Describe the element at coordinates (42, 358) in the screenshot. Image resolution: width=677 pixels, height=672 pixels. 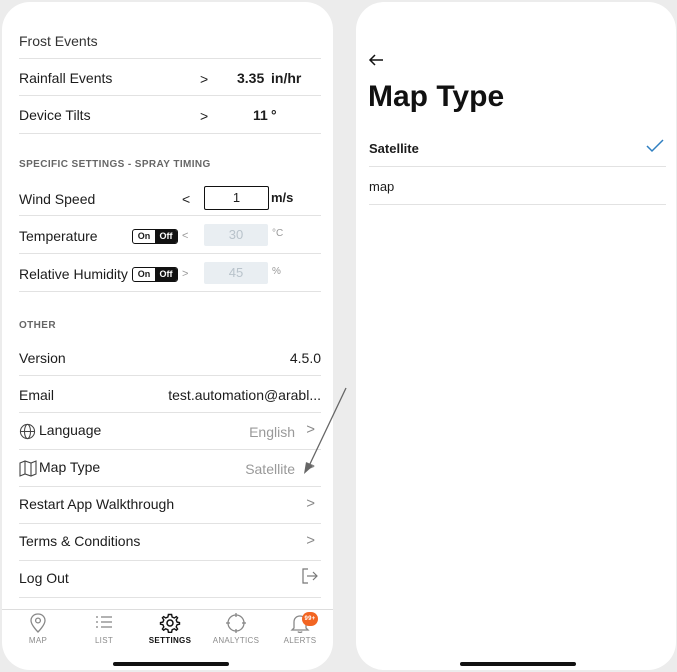
I see `version-label: Version` at that location.